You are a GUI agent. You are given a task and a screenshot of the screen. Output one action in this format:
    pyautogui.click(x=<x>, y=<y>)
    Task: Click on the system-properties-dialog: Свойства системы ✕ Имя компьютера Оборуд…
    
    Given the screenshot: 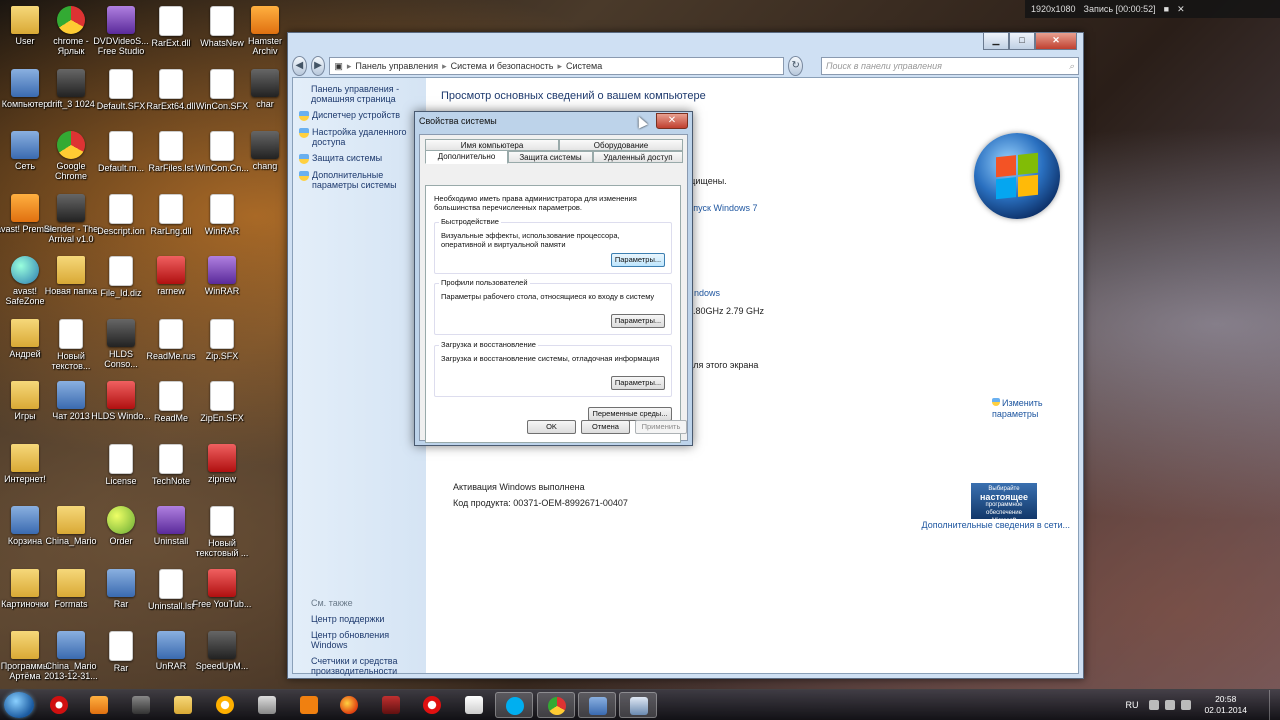 What is the action you would take?
    pyautogui.click(x=553, y=278)
    